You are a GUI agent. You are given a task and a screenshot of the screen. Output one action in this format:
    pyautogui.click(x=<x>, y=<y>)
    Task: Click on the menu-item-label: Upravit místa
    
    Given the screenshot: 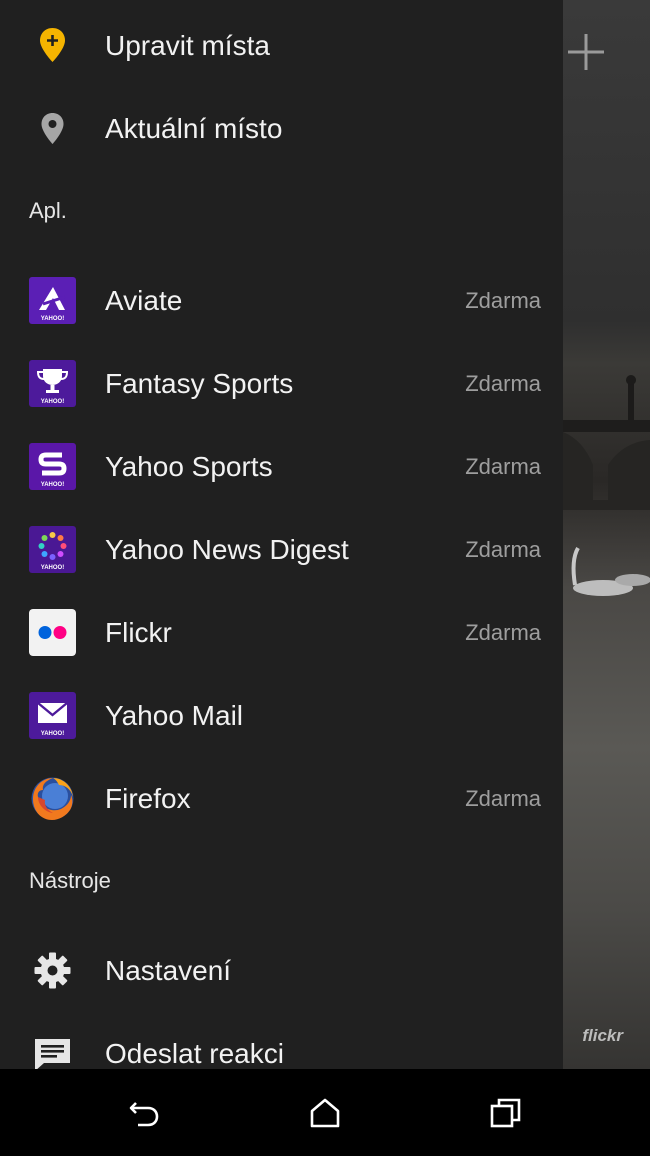 What is the action you would take?
    pyautogui.click(x=187, y=45)
    